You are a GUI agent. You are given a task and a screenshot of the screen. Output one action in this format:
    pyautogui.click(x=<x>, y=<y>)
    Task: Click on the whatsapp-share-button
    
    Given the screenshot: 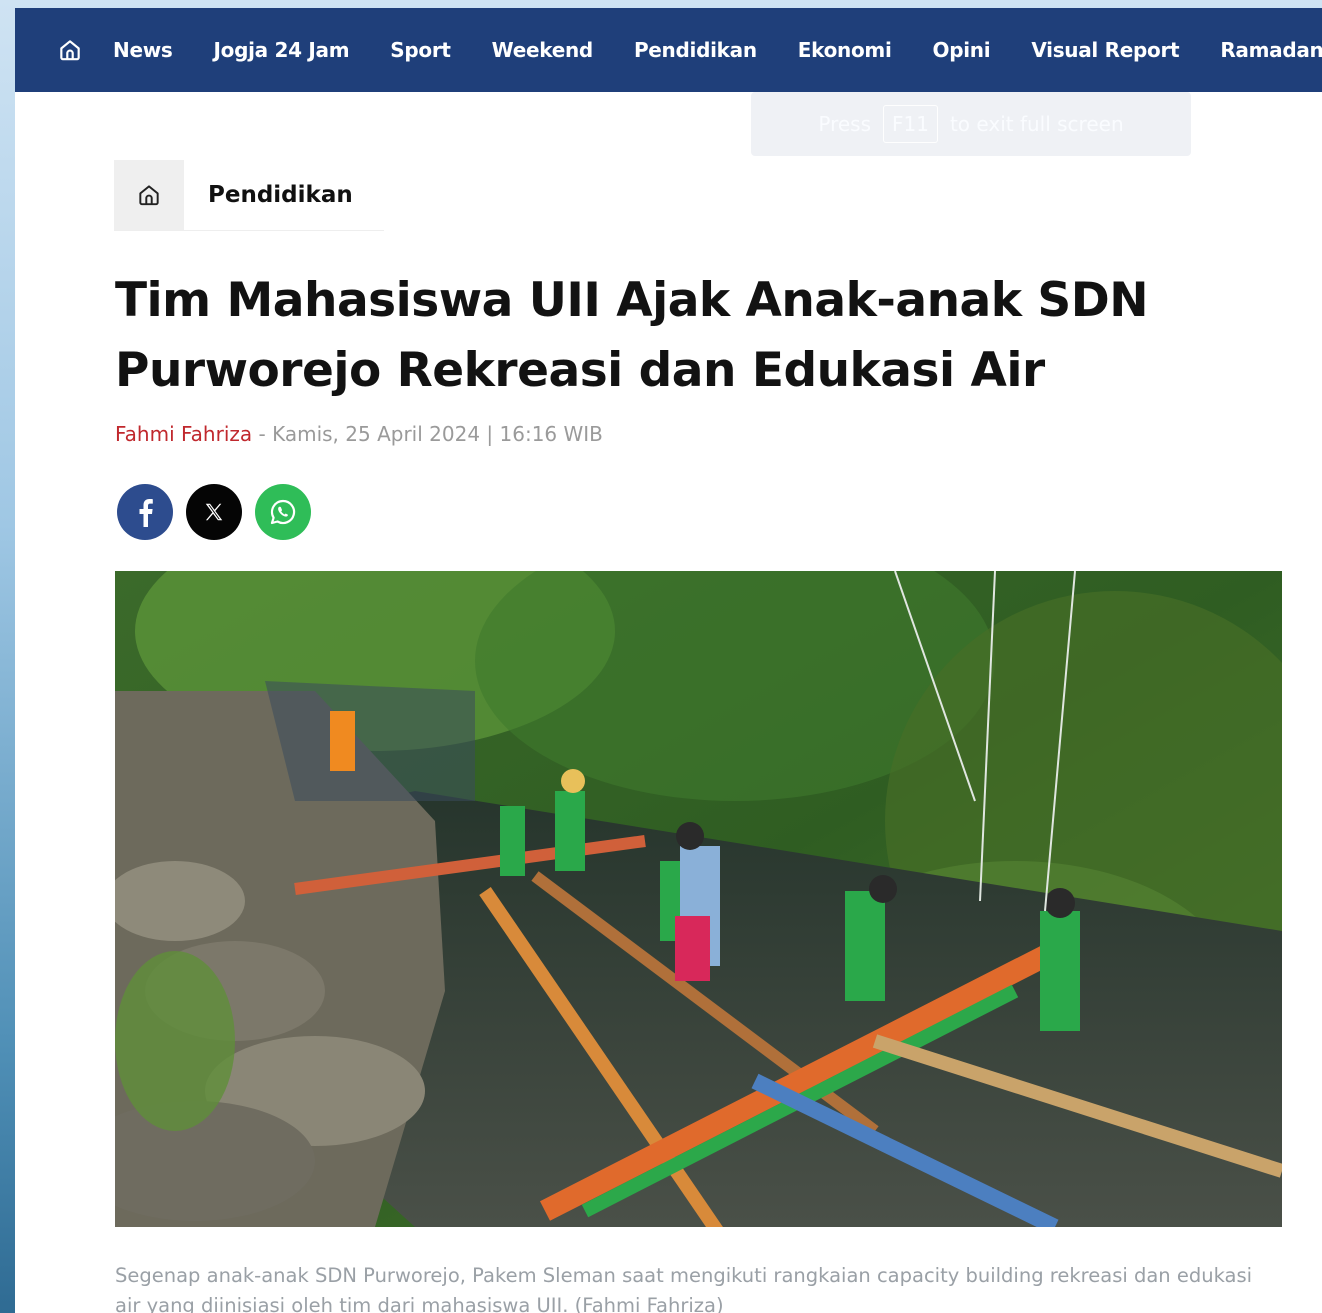 What is the action you would take?
    pyautogui.click(x=283, y=512)
    